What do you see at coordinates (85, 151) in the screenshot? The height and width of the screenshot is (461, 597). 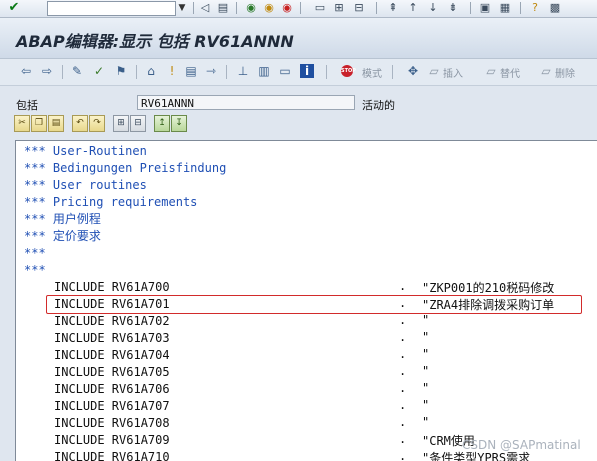 I see `comment-line: *** User-Routinen` at bounding box center [85, 151].